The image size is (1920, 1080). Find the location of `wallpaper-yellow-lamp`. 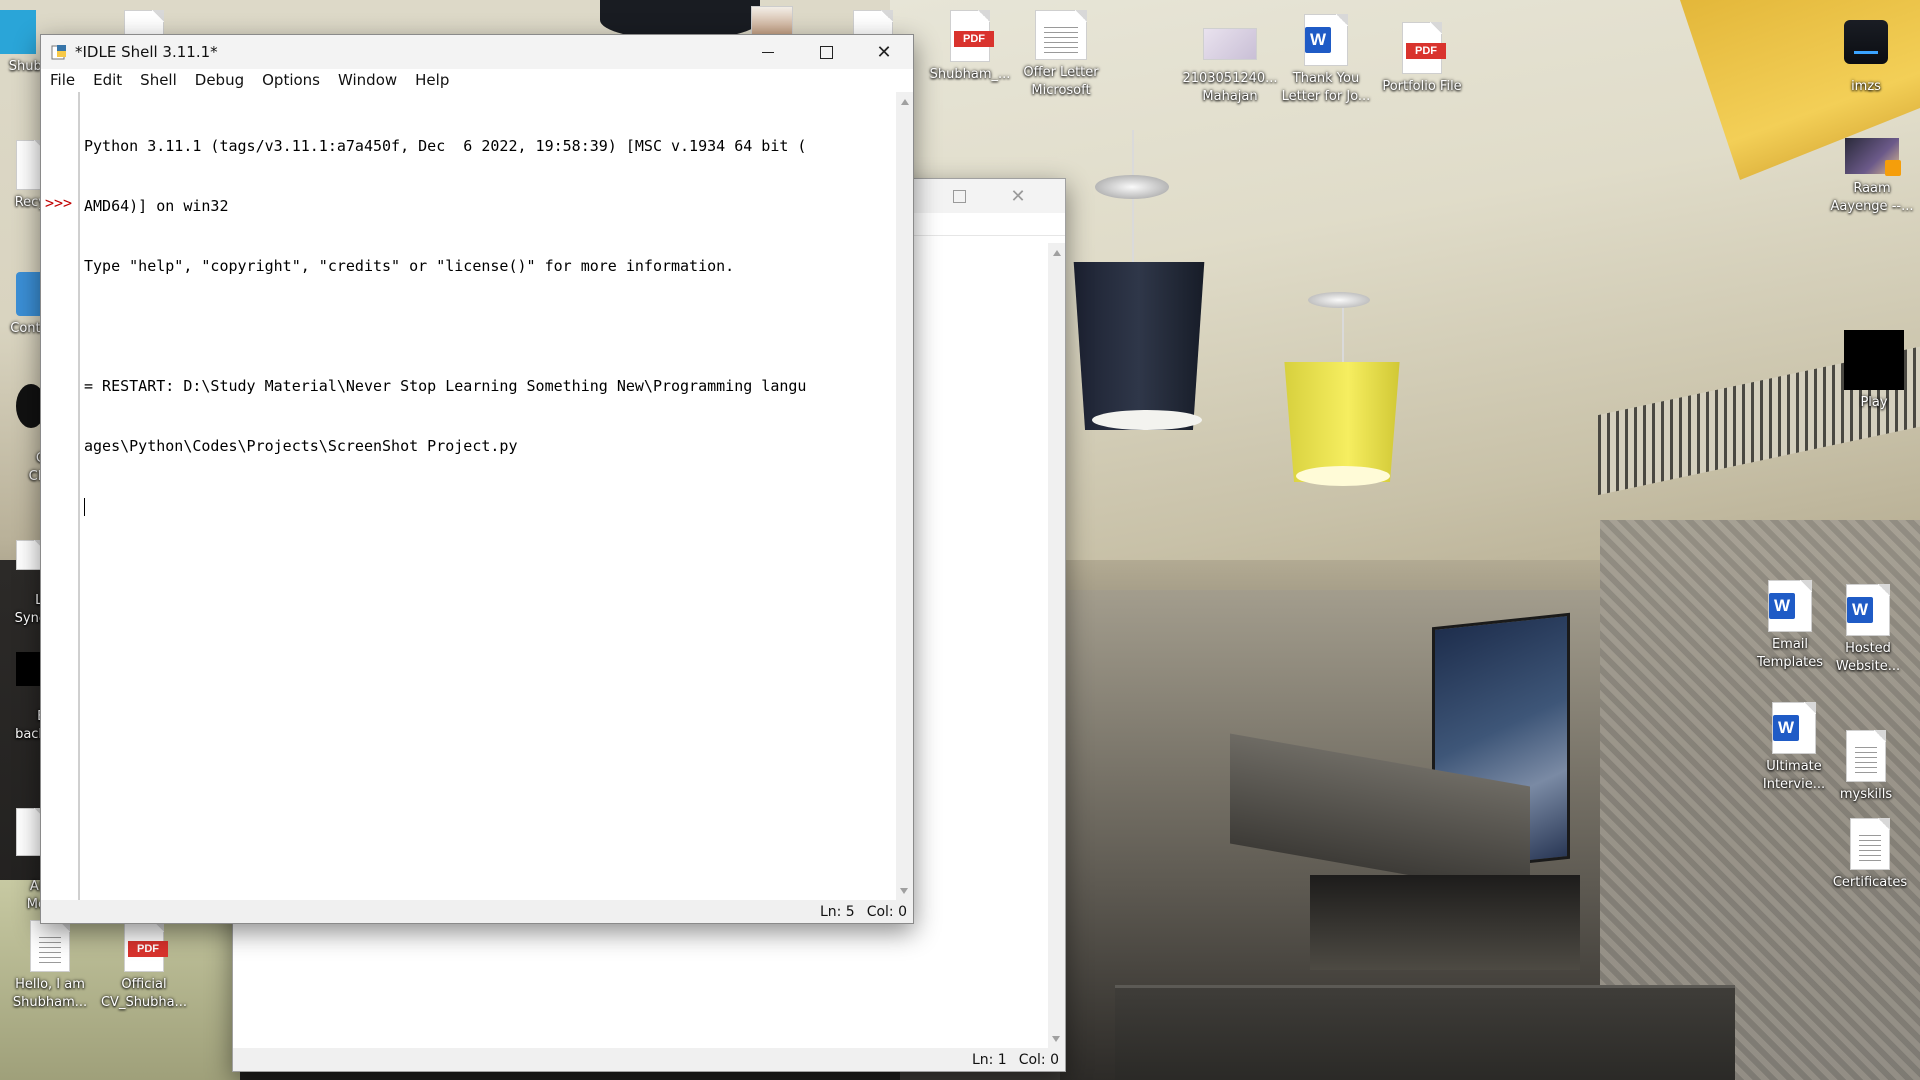

wallpaper-yellow-lamp is located at coordinates (1342, 422).